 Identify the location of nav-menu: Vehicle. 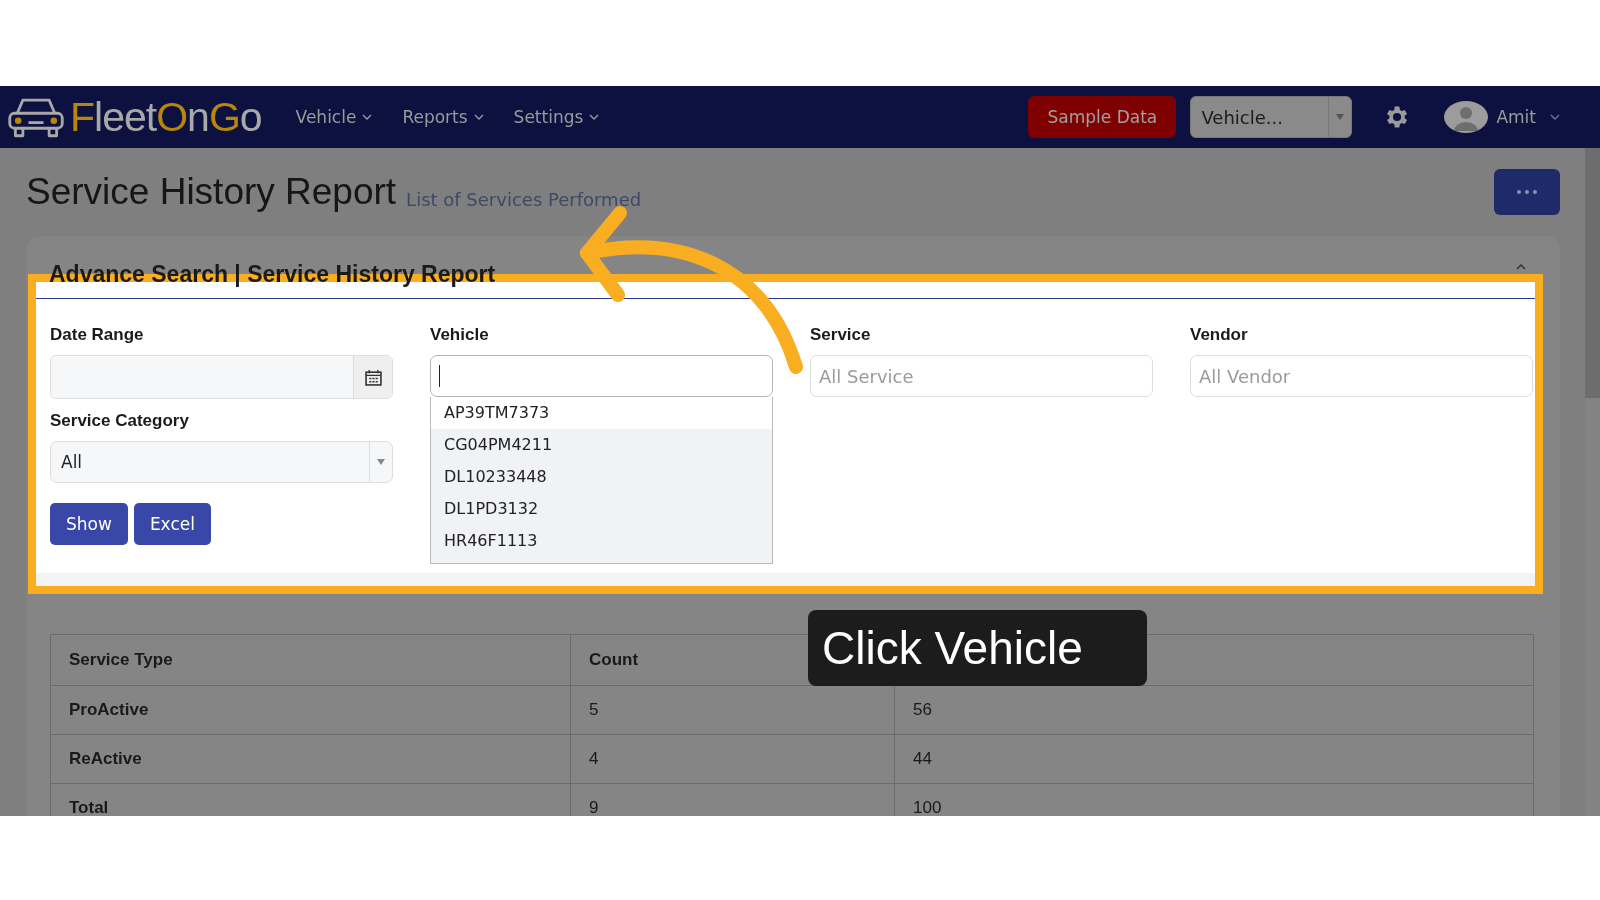
(334, 117).